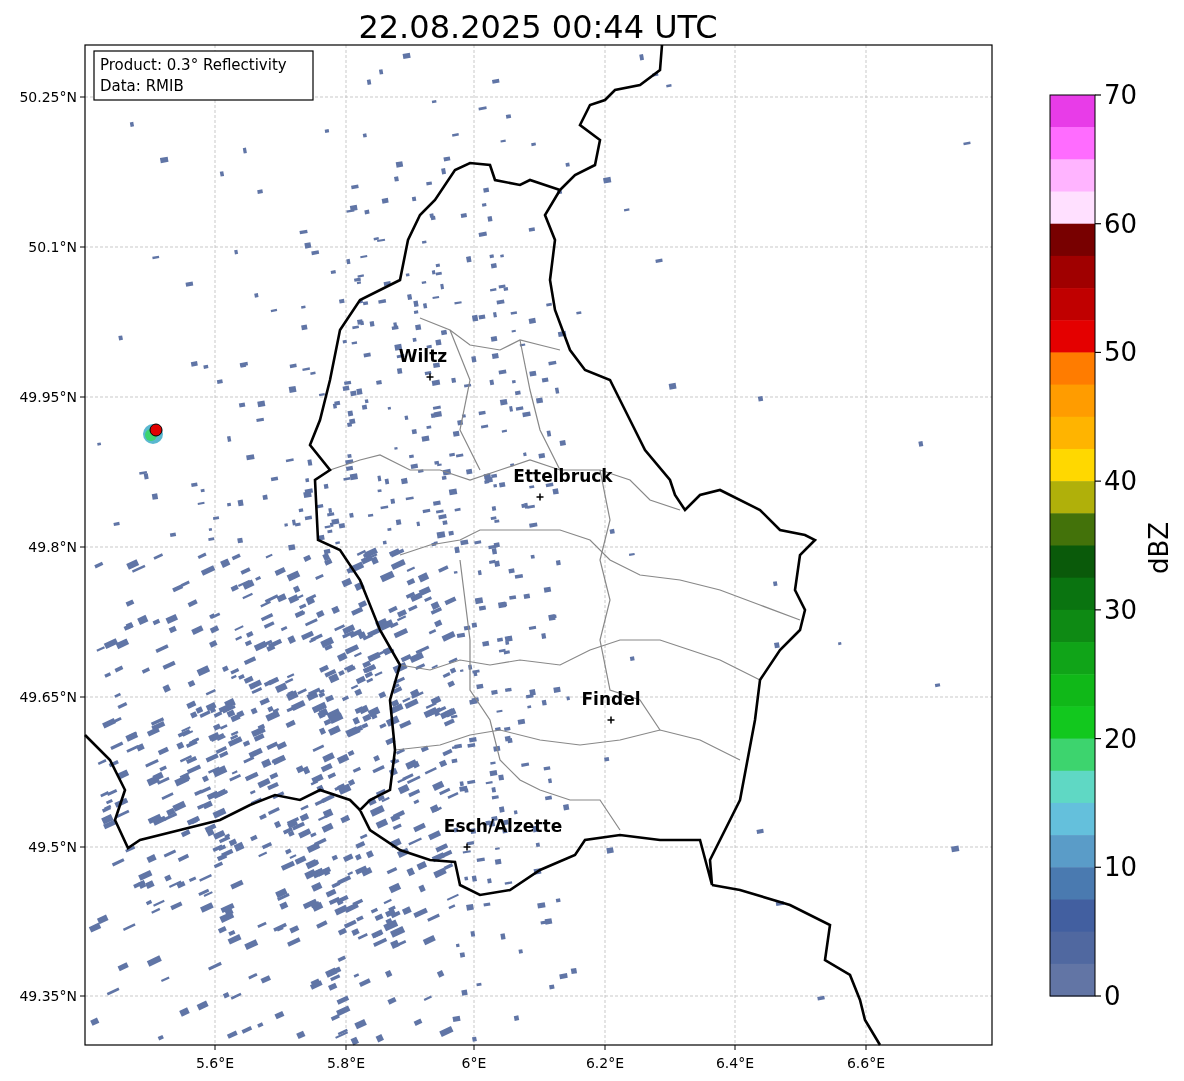 Image resolution: width=1184 pixels, height=1081 pixels. I want to click on latitude-label: 49.5°N, so click(52, 847).